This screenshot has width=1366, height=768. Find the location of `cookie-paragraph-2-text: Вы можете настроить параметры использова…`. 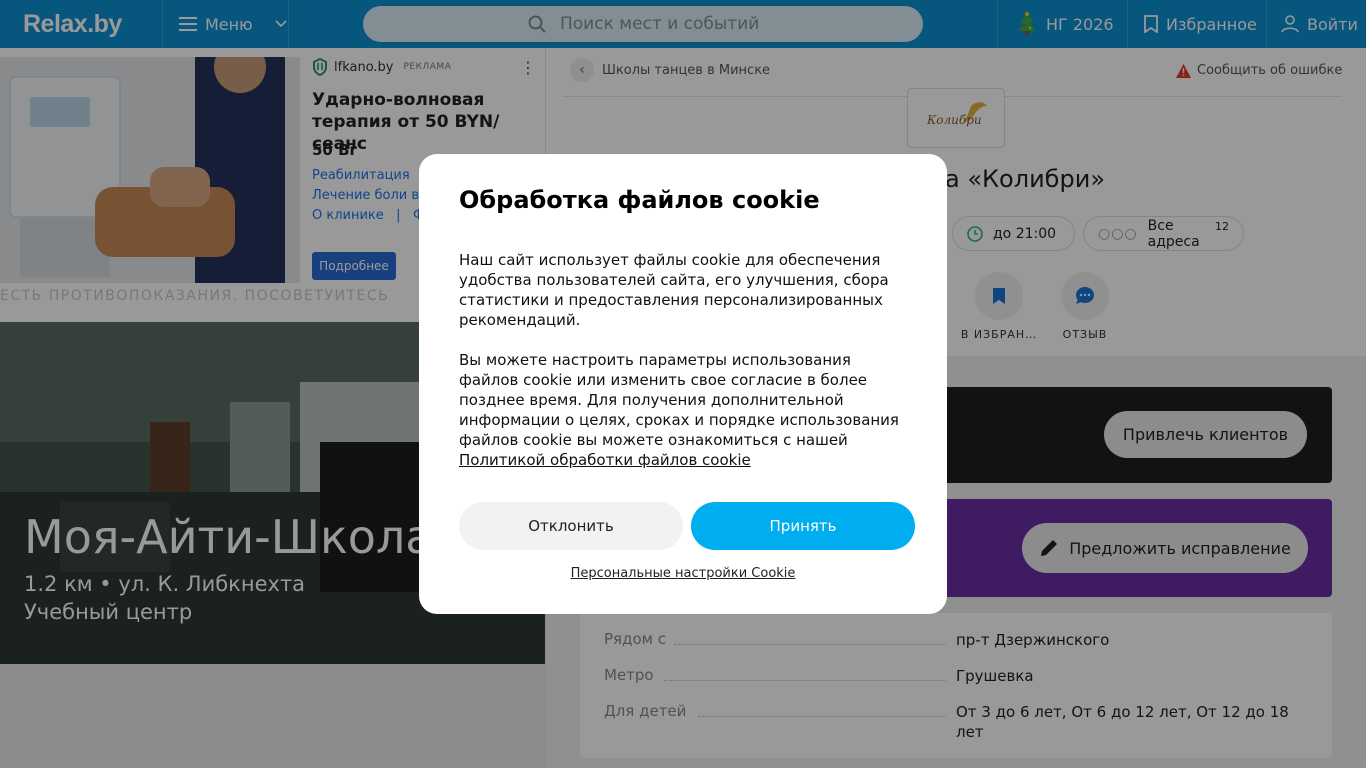

cookie-paragraph-2-text: Вы можете настроить параметры использова… is located at coordinates (679, 400).